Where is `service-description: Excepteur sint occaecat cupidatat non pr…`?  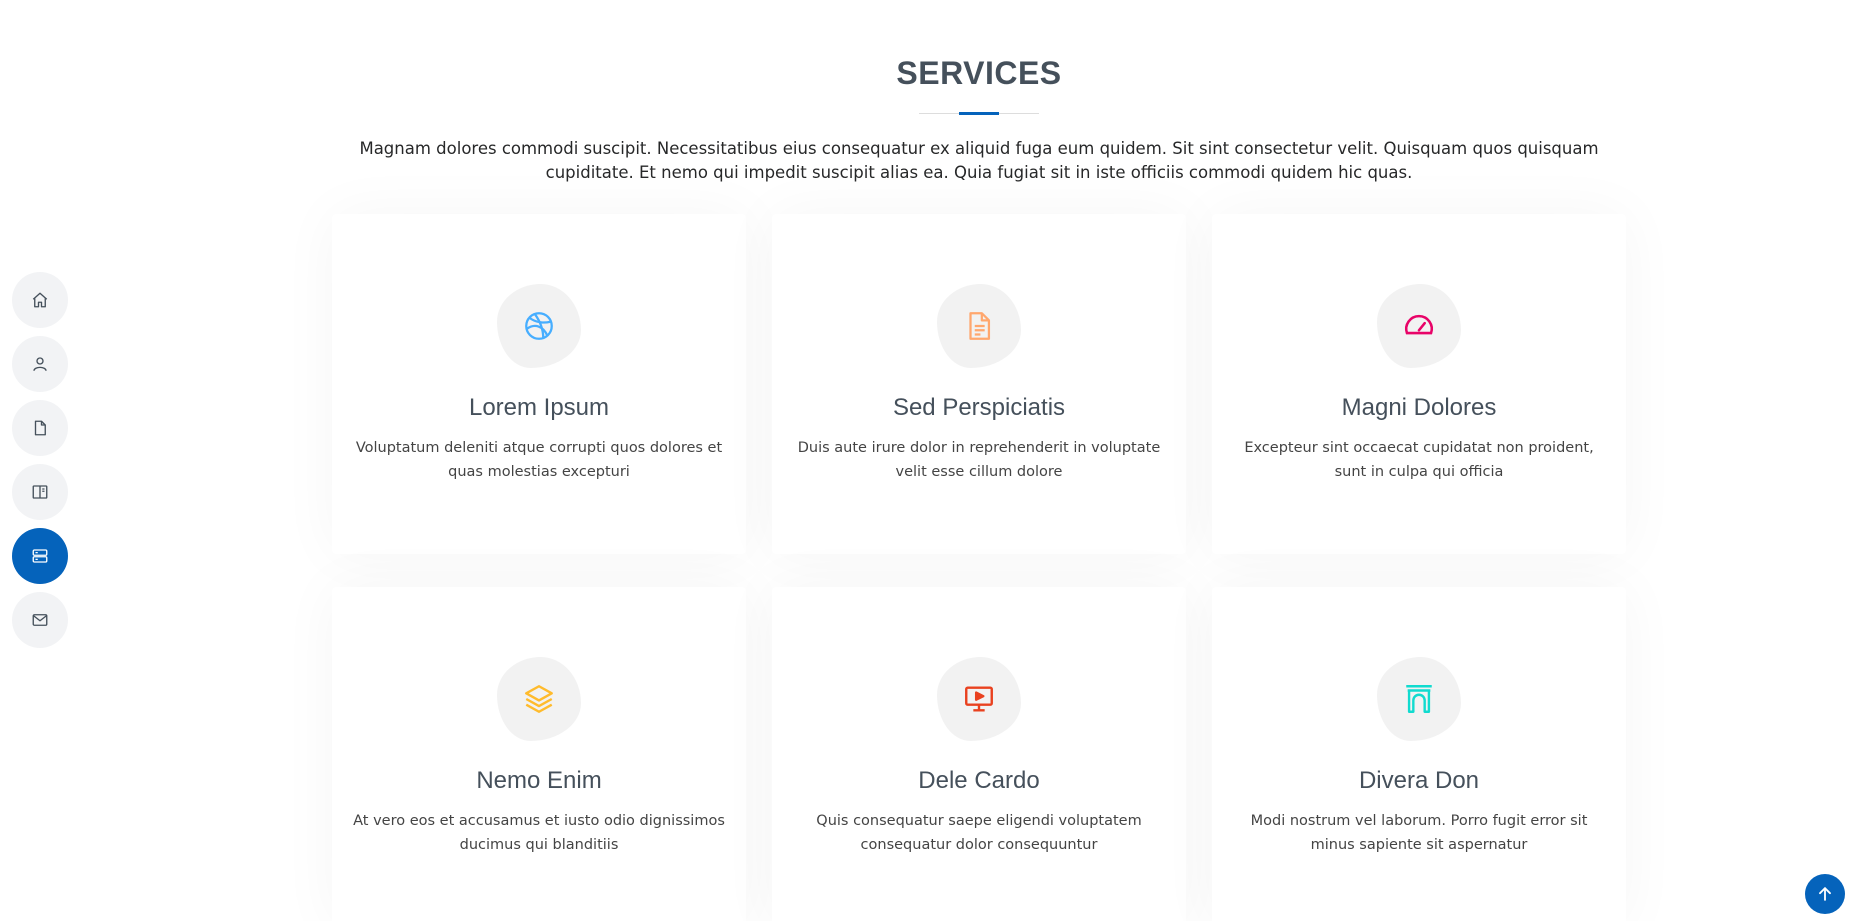
service-description: Excepteur sint occaecat cupidatat non pr… is located at coordinates (1419, 460).